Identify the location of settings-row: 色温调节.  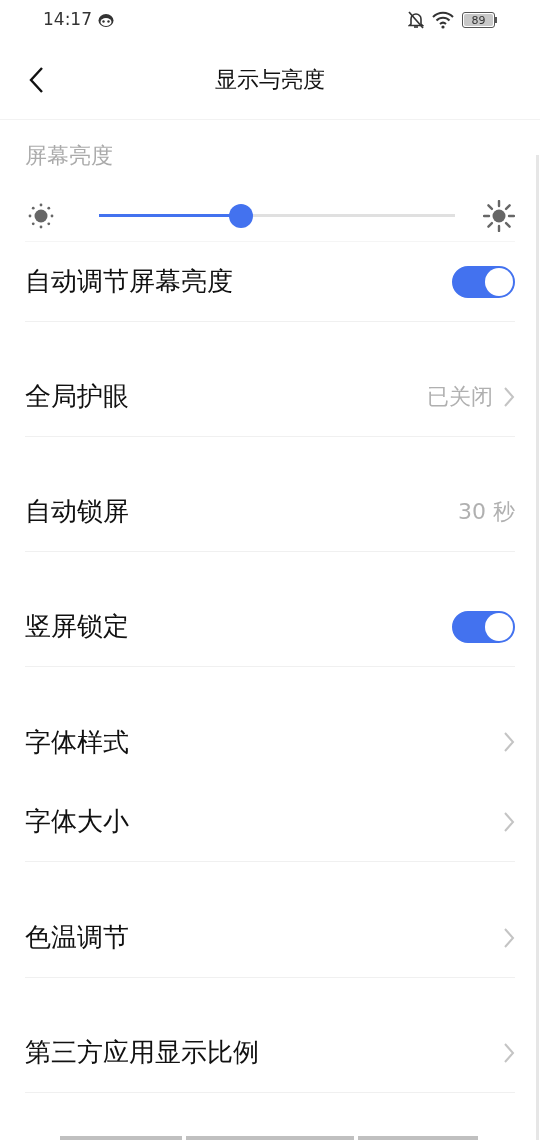
(270, 938).